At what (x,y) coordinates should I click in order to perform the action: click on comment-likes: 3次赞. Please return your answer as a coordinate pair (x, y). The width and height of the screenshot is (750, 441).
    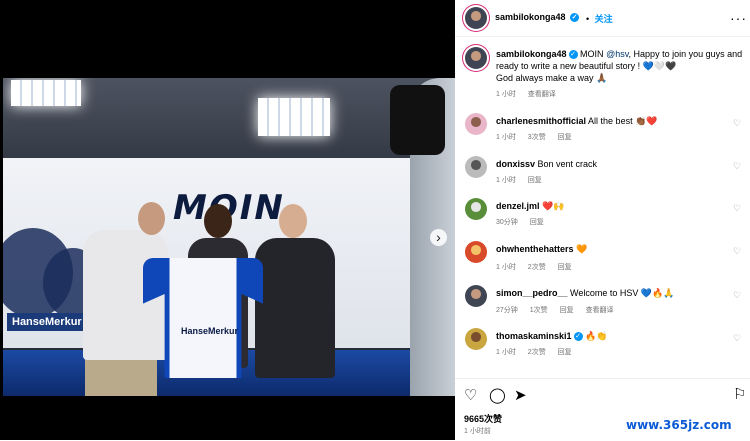
    Looking at the image, I should click on (537, 137).